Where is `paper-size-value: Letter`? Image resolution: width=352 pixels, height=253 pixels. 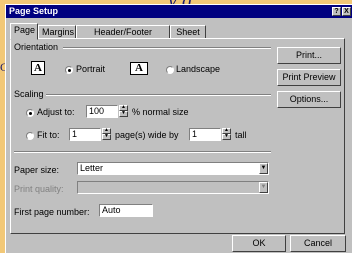 paper-size-value: Letter is located at coordinates (92, 168).